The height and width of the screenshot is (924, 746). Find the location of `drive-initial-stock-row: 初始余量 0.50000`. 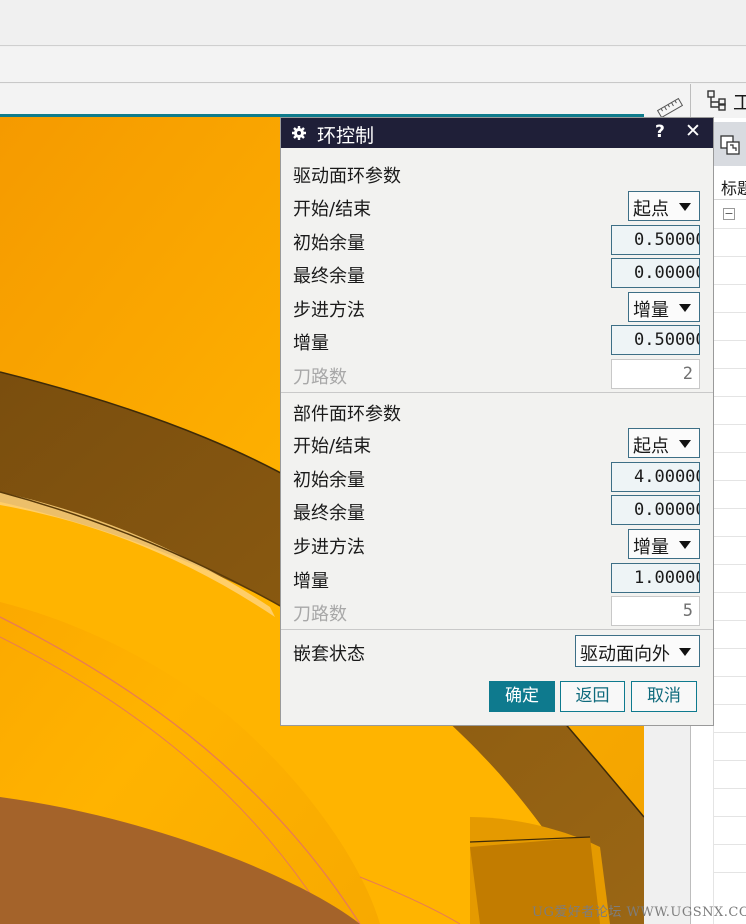

drive-initial-stock-row: 初始余量 0.50000 is located at coordinates (497, 240).